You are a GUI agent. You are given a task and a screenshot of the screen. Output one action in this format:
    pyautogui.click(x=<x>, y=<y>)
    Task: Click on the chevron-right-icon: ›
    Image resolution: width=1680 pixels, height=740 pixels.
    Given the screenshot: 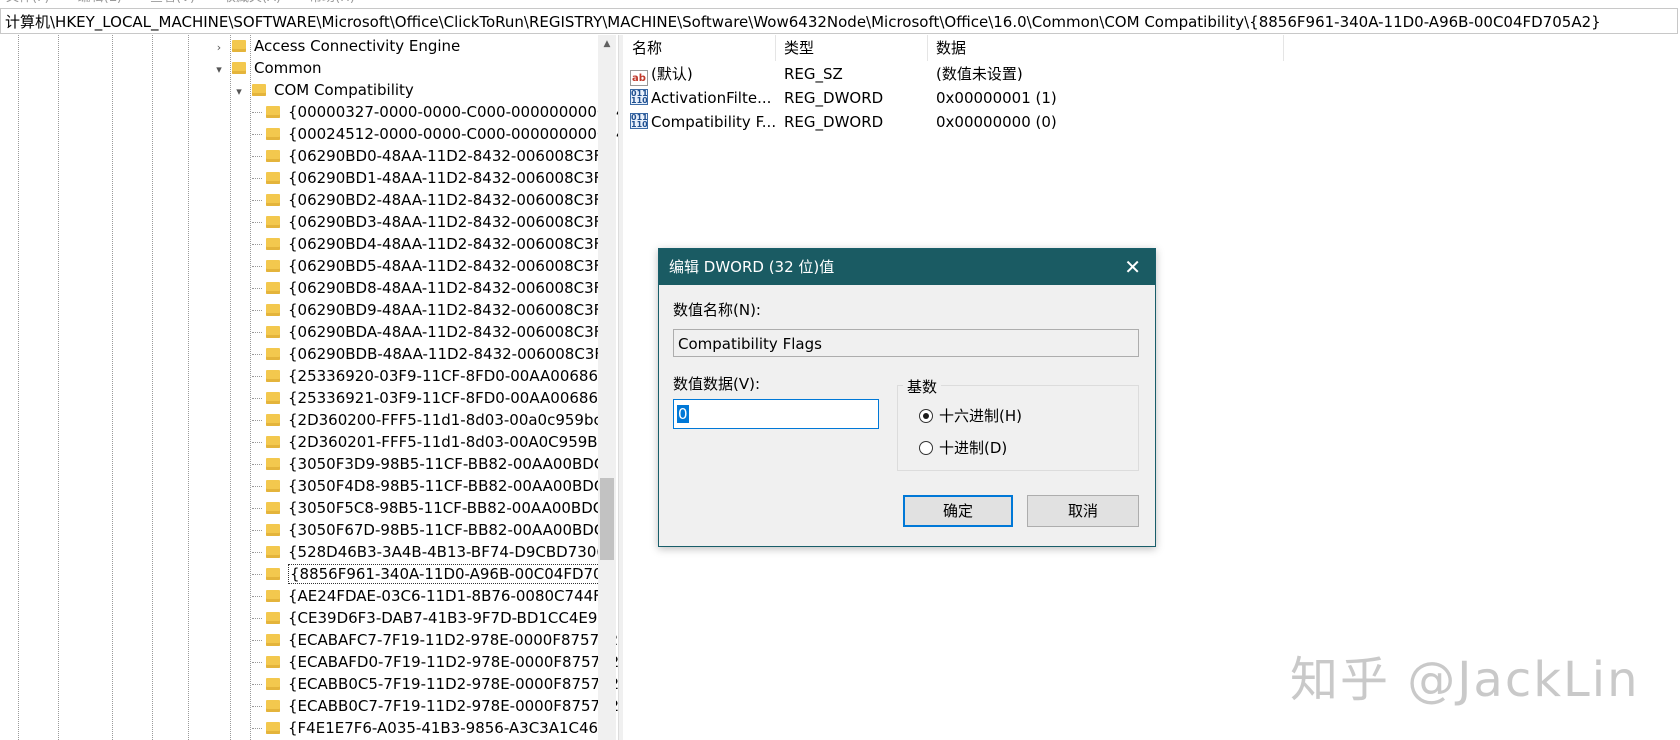 What is the action you would take?
    pyautogui.click(x=219, y=48)
    